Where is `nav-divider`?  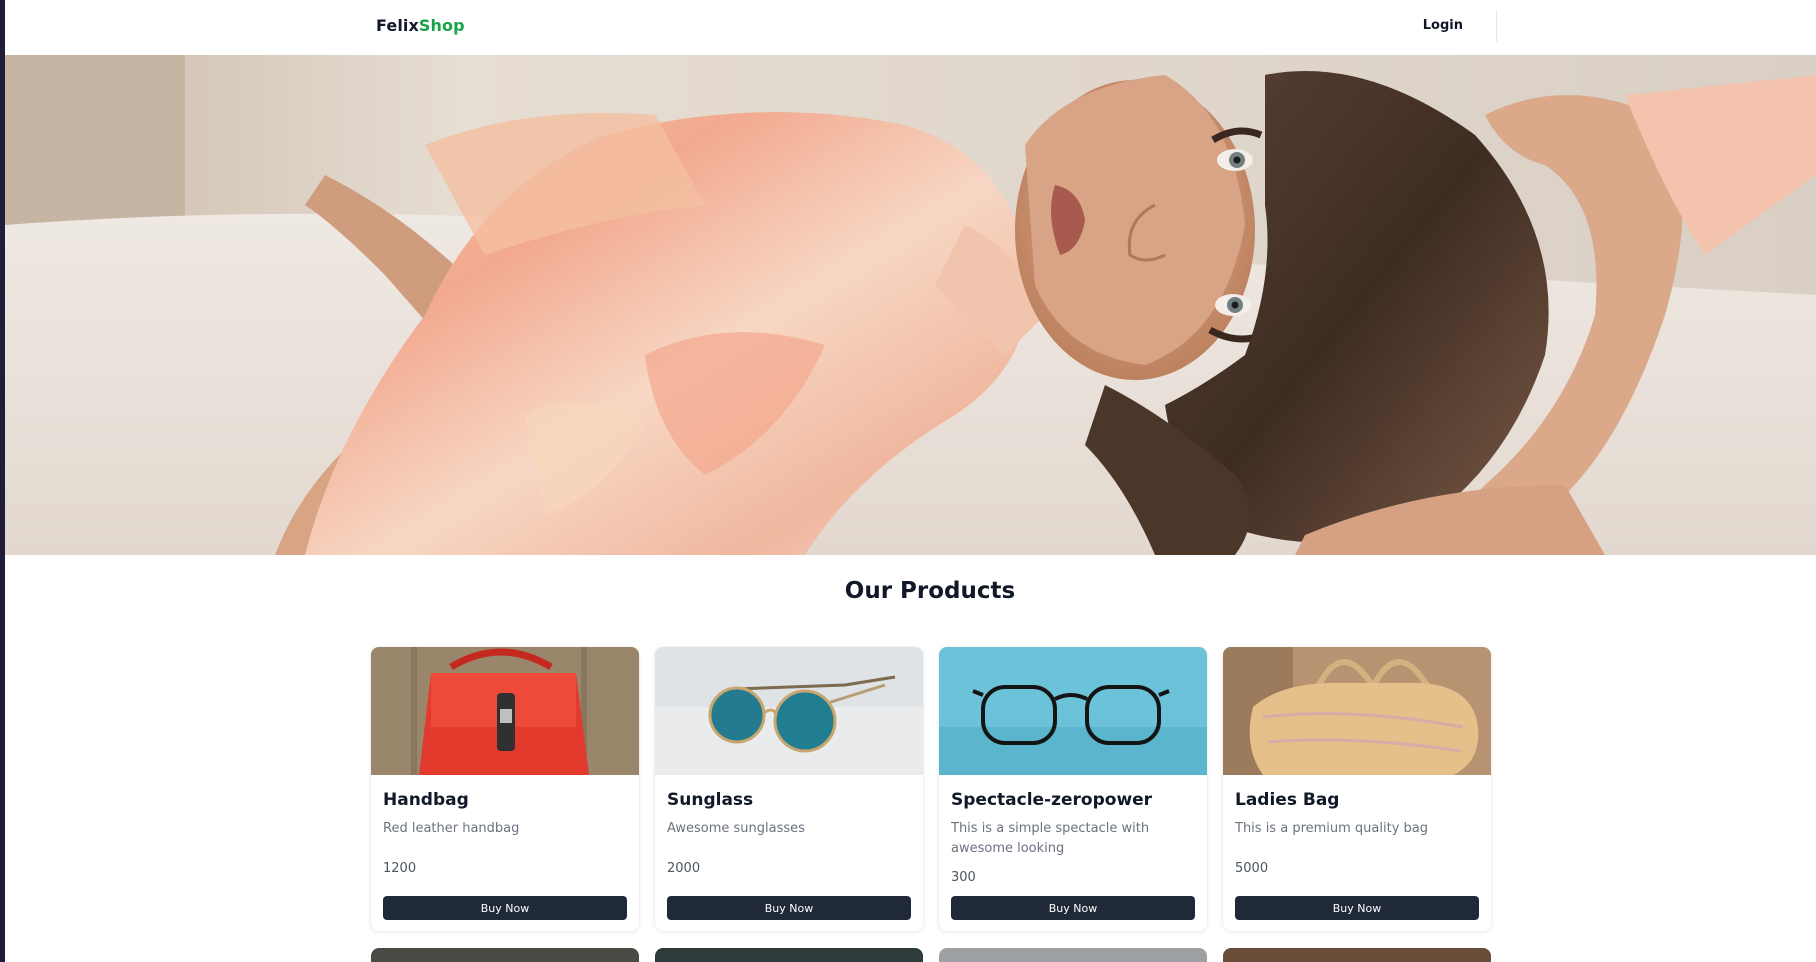 nav-divider is located at coordinates (1496, 26).